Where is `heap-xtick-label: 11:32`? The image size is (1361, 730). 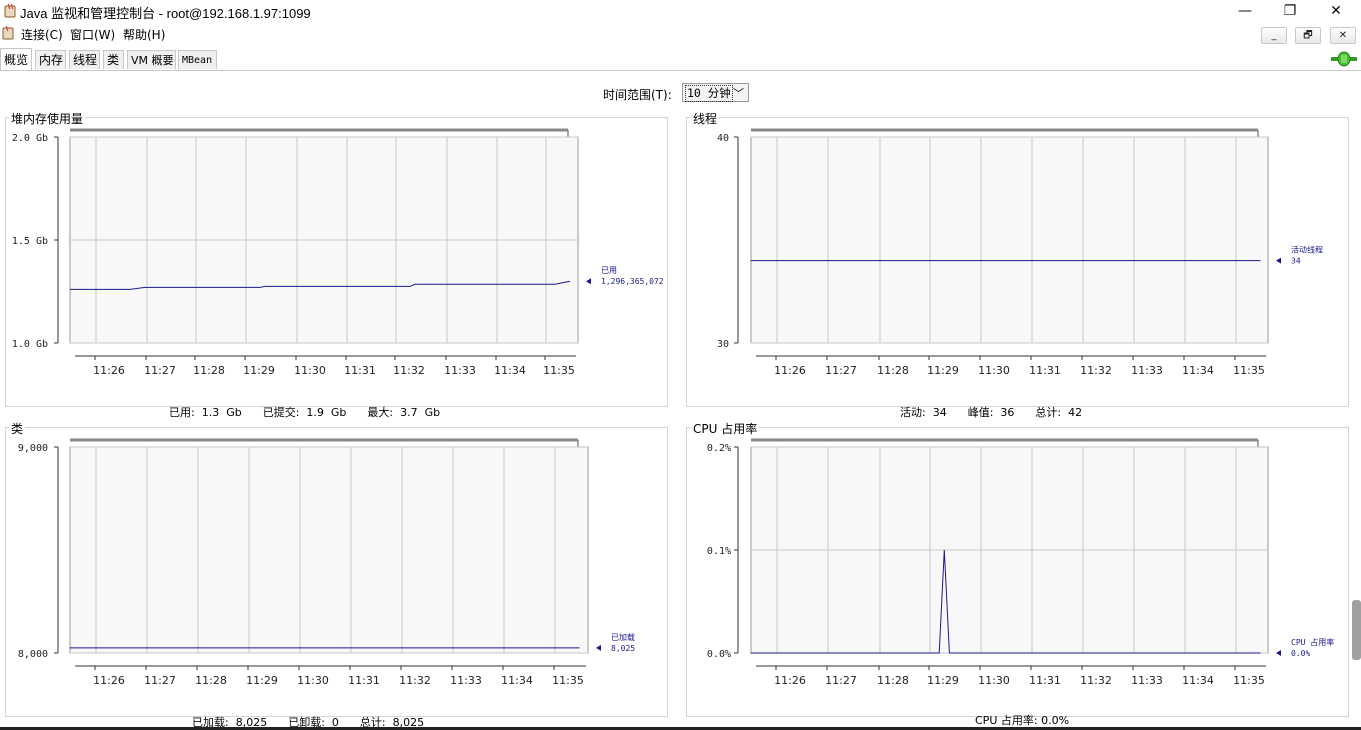
heap-xtick-label: 11:32 is located at coordinates (409, 370).